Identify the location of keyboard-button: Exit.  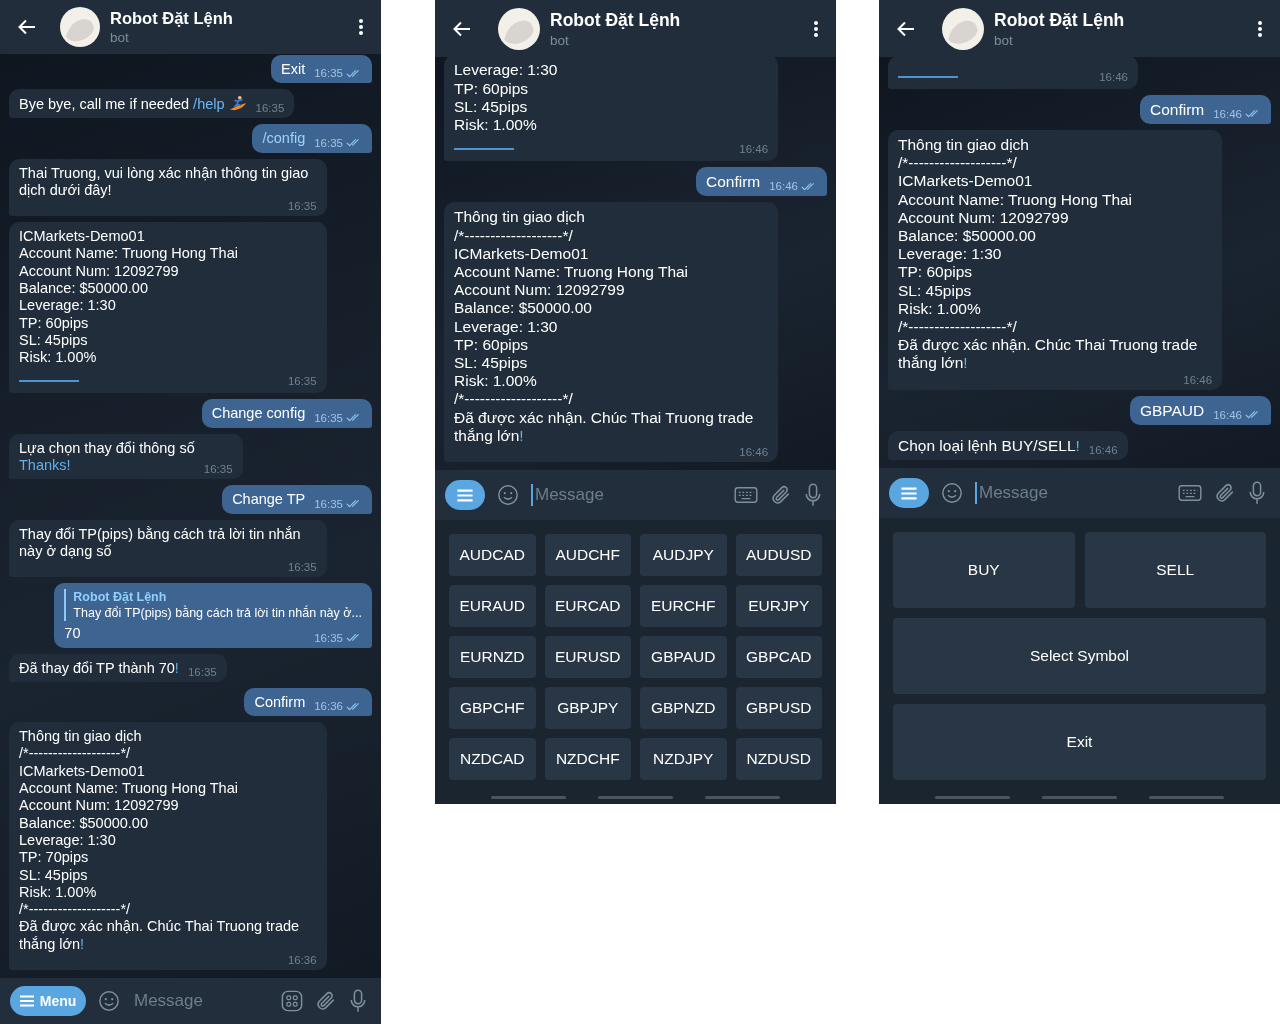
(1079, 742).